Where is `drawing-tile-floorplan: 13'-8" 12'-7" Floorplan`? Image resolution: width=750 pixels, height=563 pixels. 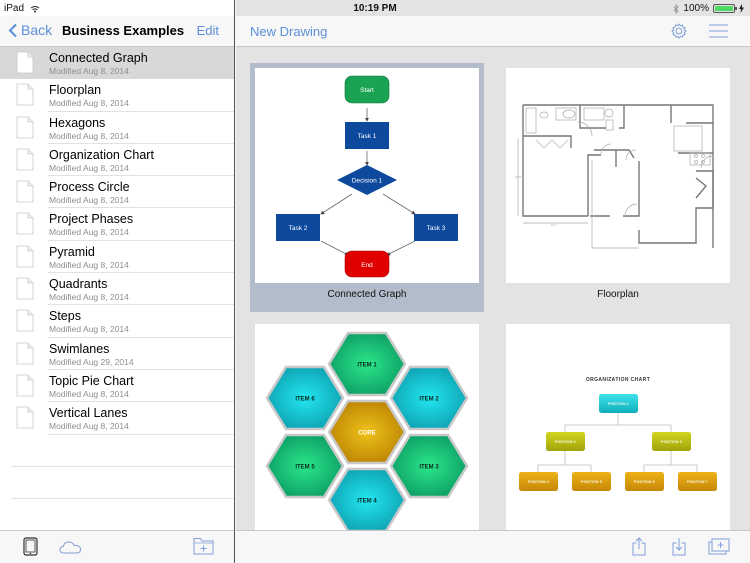
drawing-tile-floorplan: 13'-8" 12'-7" Floorplan is located at coordinates (618, 187).